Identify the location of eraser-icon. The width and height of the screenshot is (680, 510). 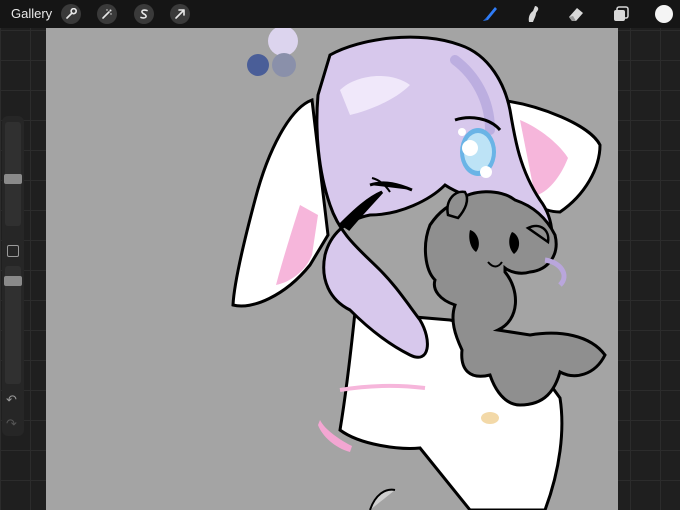
(576, 14).